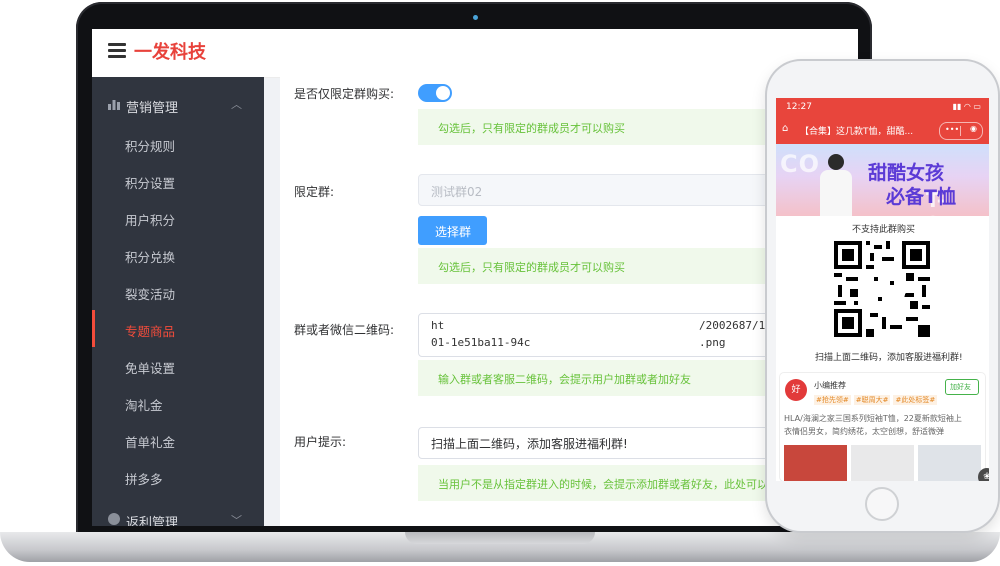  Describe the element at coordinates (500, 538) in the screenshot. I see `laptop-notch` at that location.